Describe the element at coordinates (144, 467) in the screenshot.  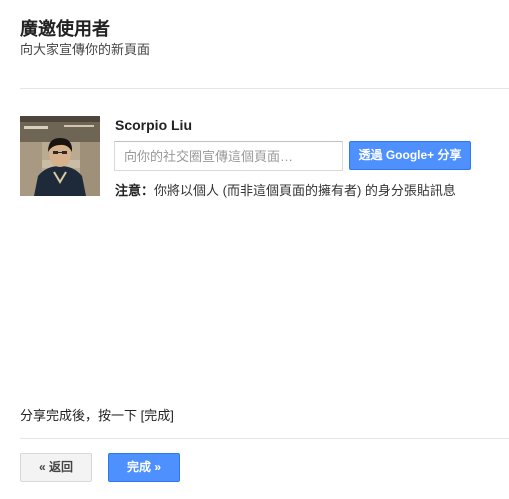
I see `done-button: 完成 »` at that location.